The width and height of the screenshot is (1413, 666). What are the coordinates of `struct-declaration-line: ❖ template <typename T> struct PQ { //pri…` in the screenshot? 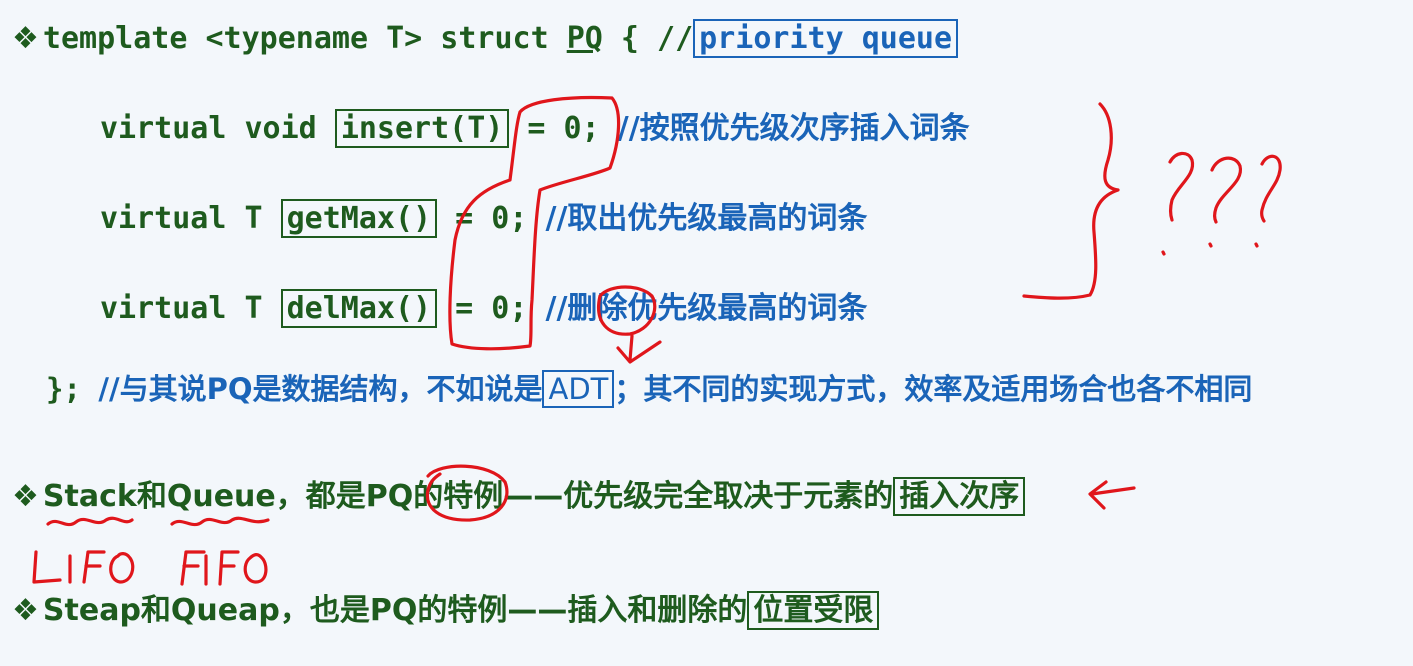 It's located at (485, 39).